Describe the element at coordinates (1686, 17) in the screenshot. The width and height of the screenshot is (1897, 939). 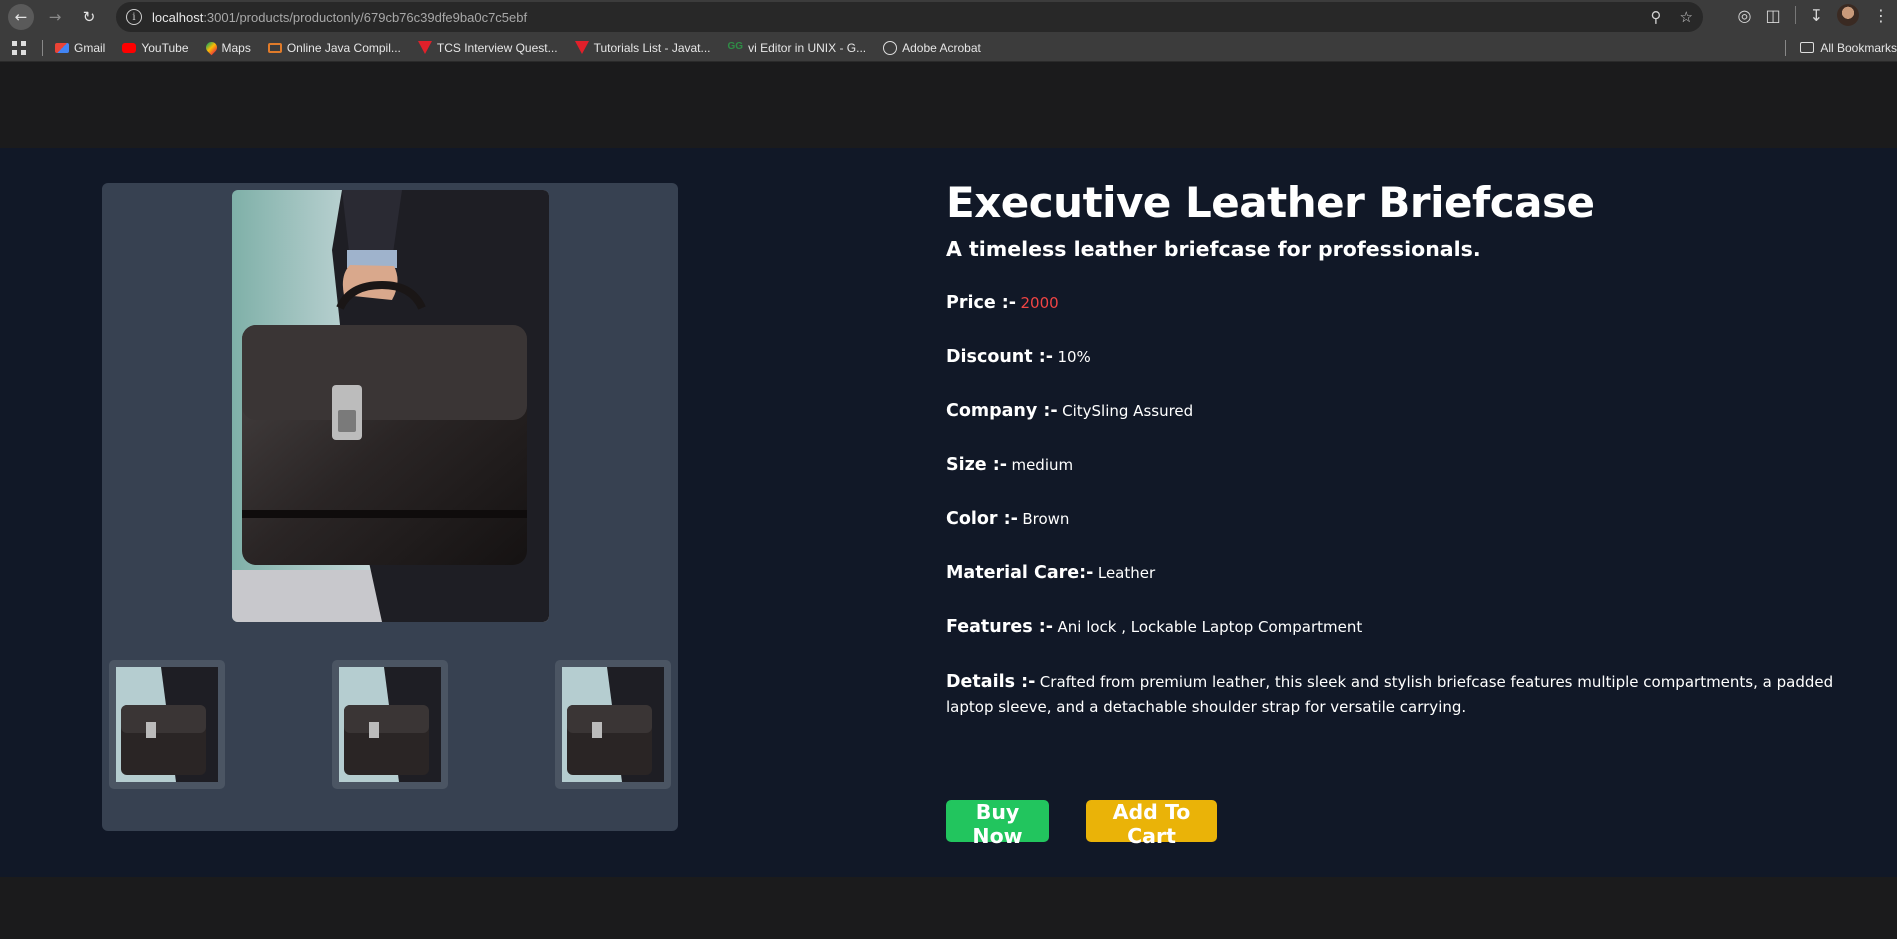
I see `bookmark-star-icon: ☆` at that location.